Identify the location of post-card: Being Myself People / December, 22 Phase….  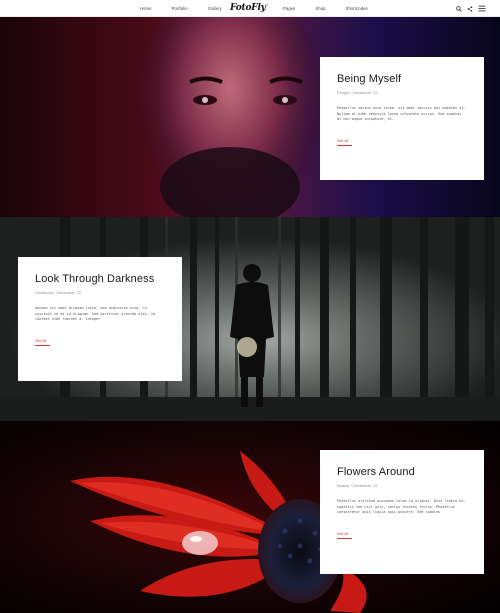
(402, 118).